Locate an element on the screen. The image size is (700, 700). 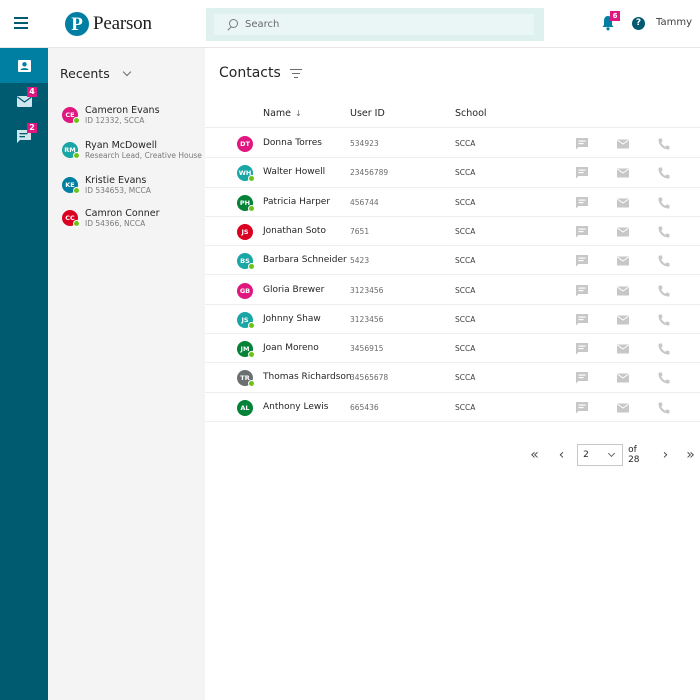
rail-item-contacts is located at coordinates (24, 65).